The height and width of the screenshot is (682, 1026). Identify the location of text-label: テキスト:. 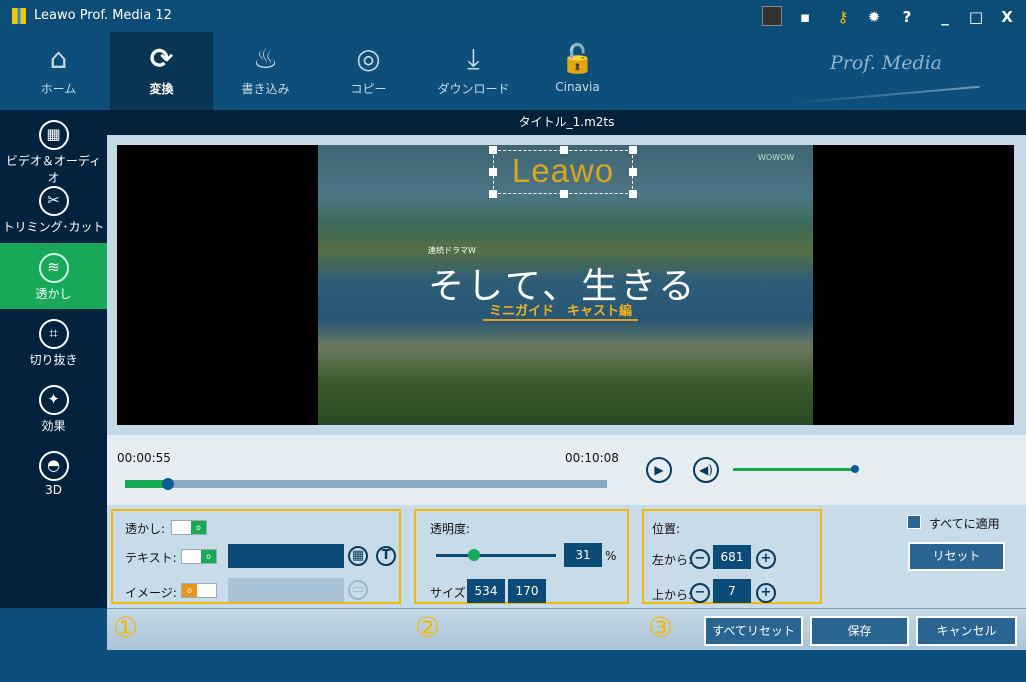
(151, 558).